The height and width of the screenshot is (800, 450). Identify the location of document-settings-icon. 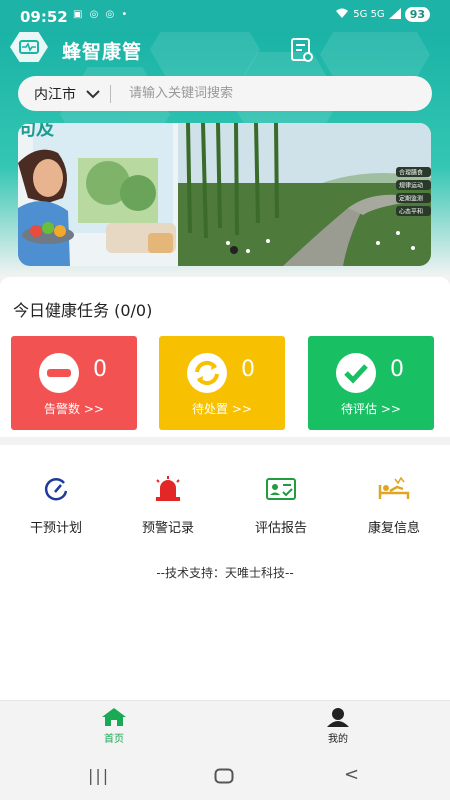
(302, 50).